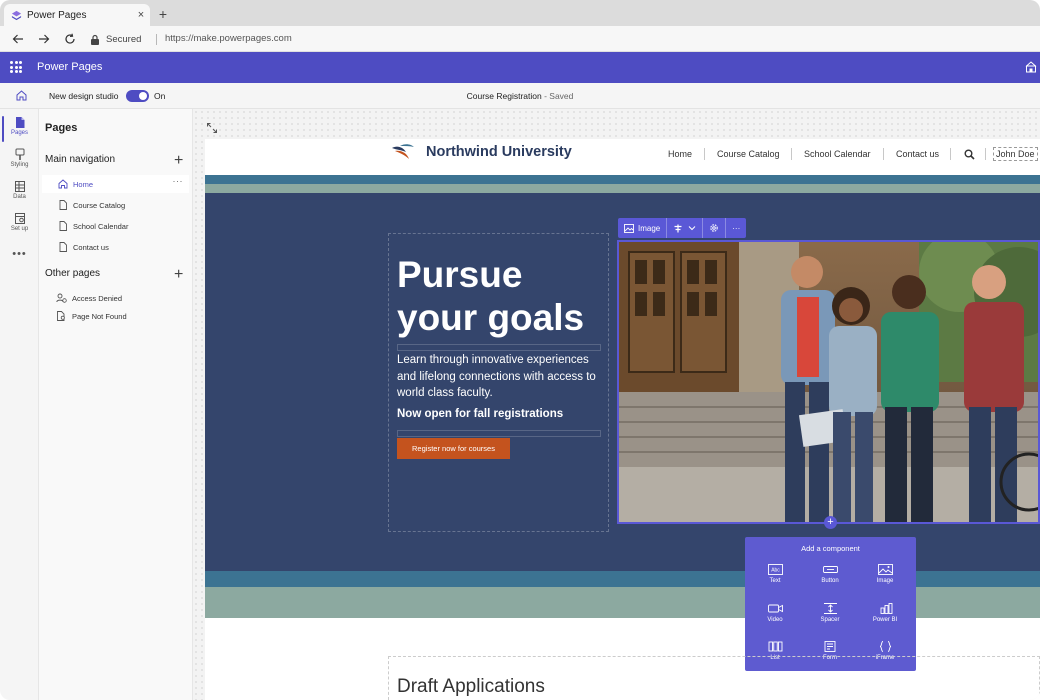  Describe the element at coordinates (63, 184) in the screenshot. I see `home-page-icon` at that location.